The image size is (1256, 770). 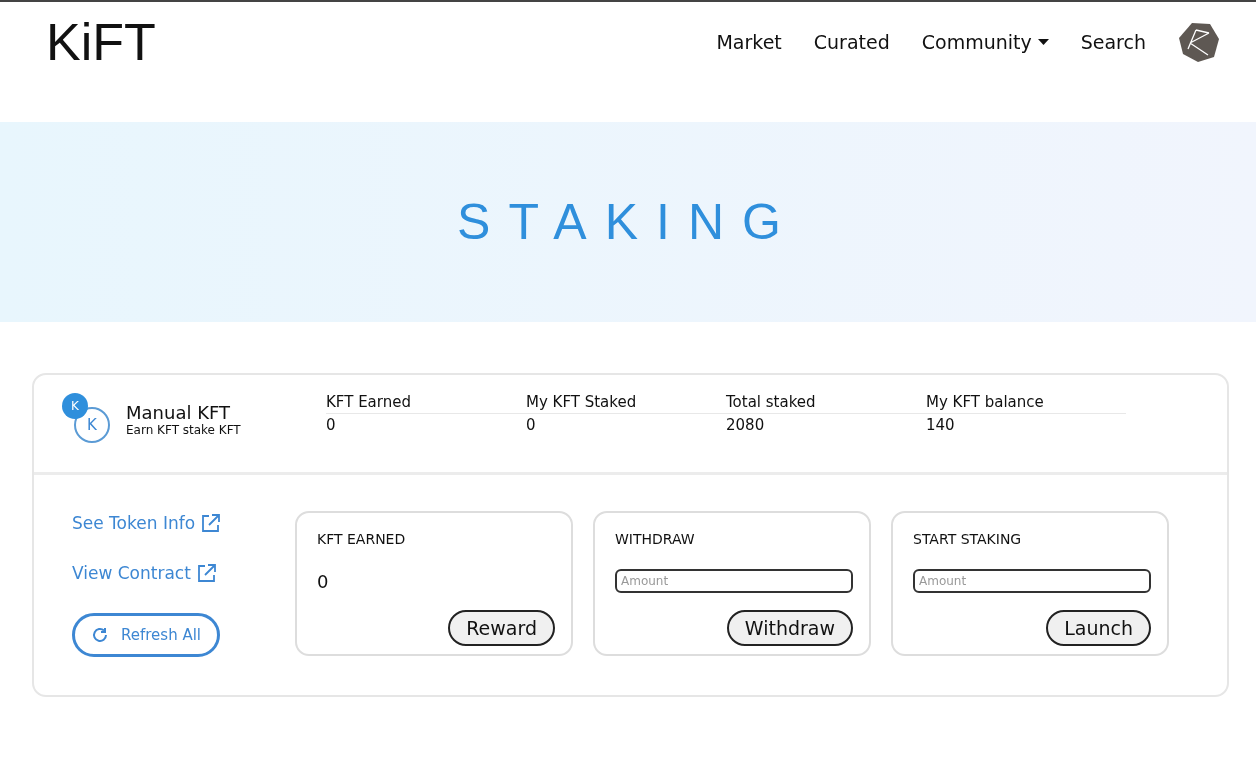 What do you see at coordinates (323, 581) in the screenshot?
I see `earned-value: 0` at bounding box center [323, 581].